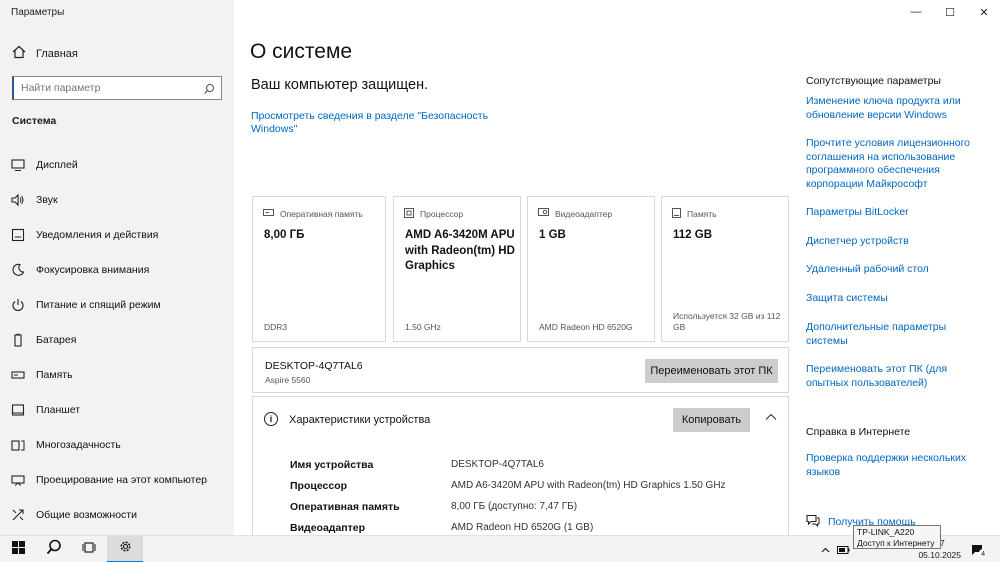 The width and height of the screenshot is (1000, 562). I want to click on chat-icon, so click(813, 522).